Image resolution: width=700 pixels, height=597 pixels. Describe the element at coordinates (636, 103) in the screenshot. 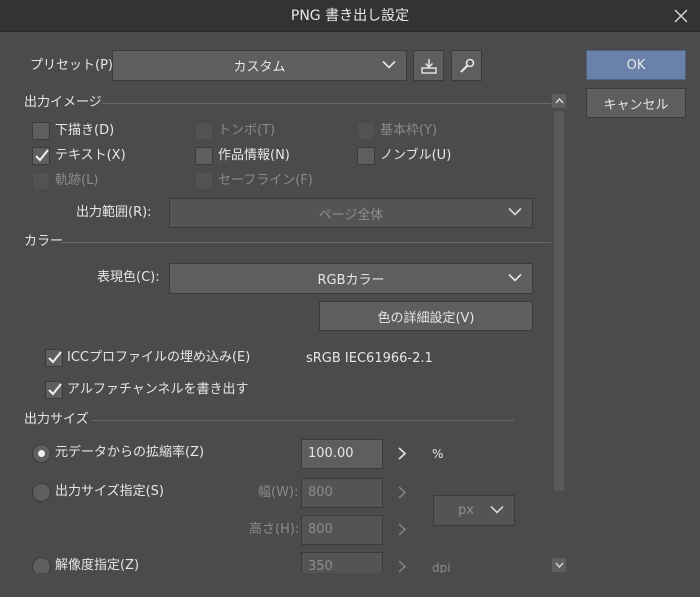

I see `cancel-button: キャンセル` at that location.